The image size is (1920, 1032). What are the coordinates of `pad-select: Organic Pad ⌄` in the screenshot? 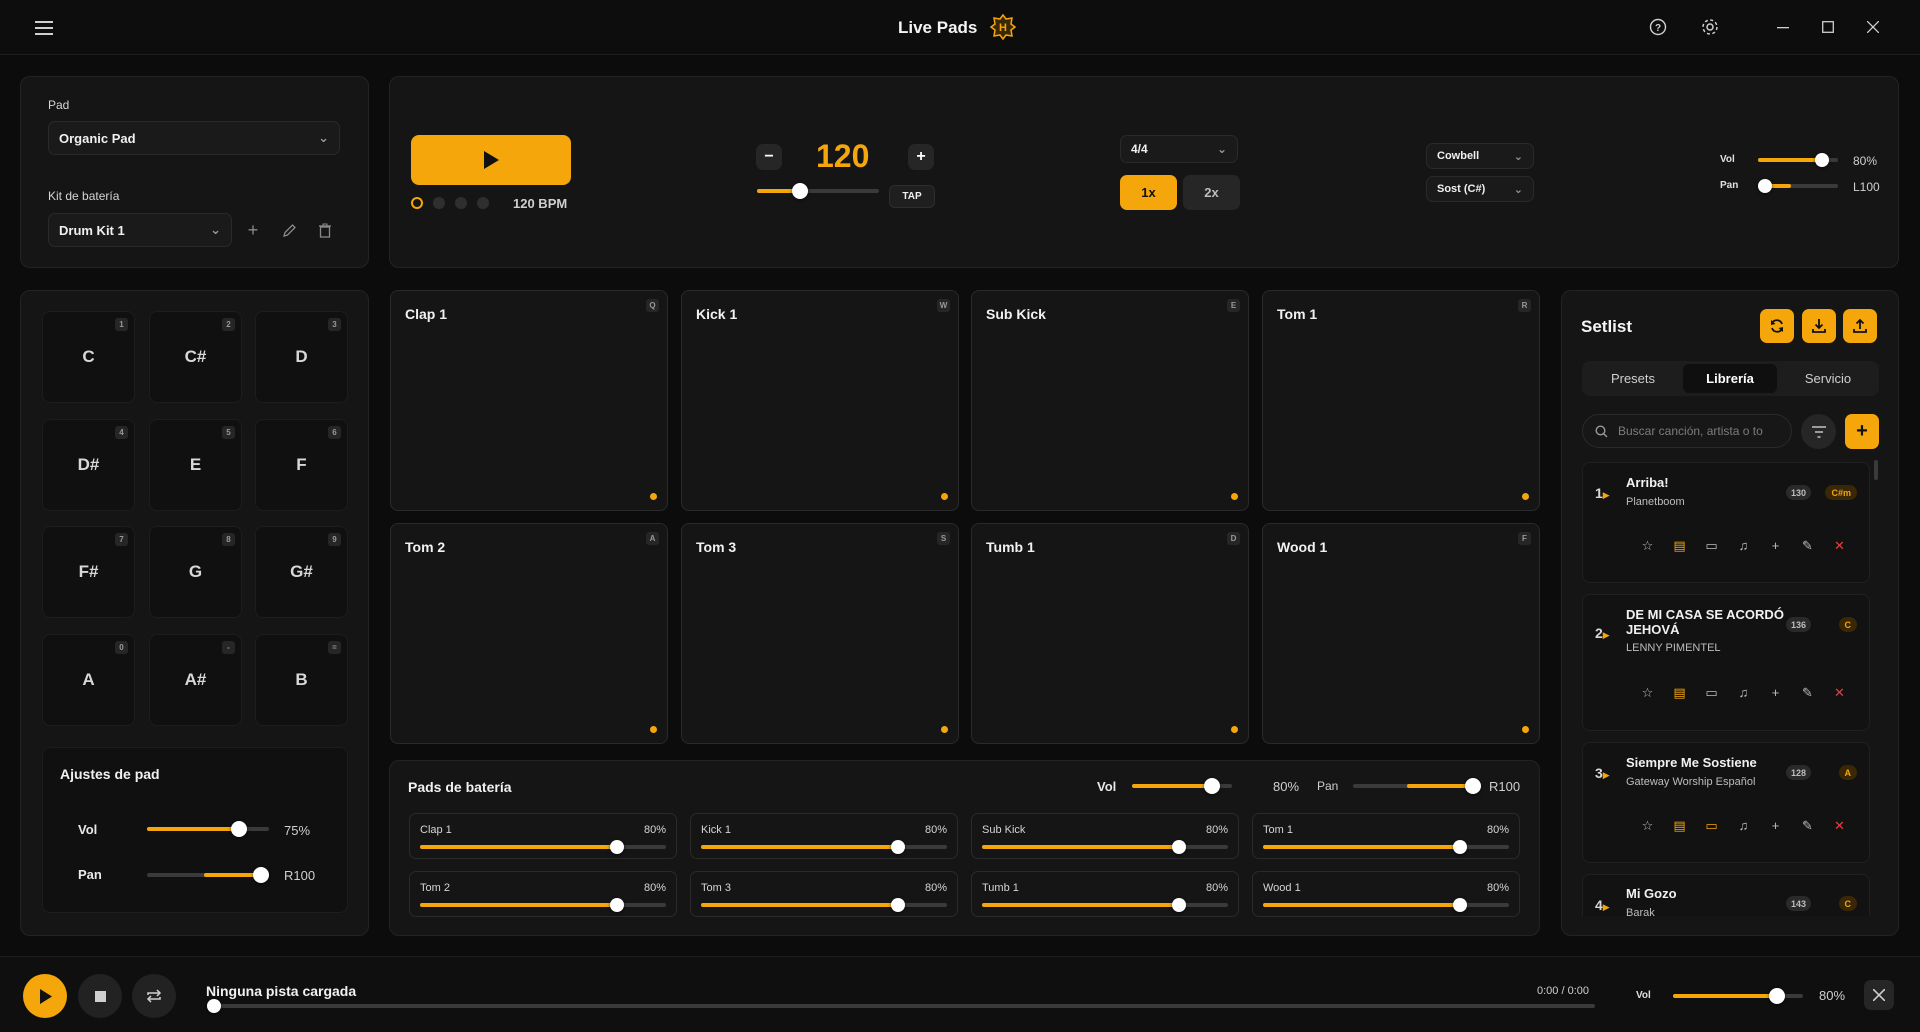 It's located at (194, 138).